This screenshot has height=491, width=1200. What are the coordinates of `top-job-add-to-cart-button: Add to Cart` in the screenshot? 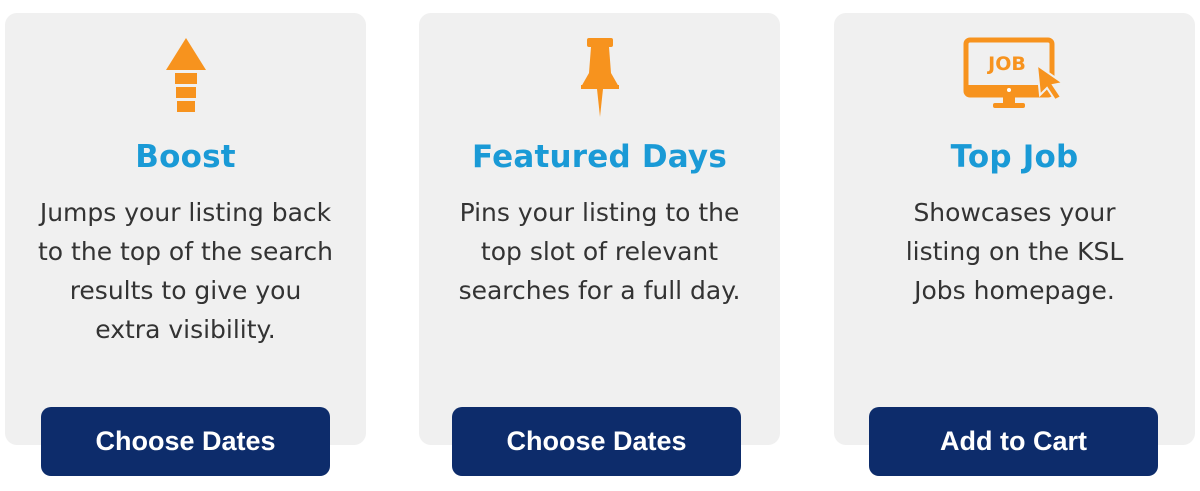 It's located at (1013, 441).